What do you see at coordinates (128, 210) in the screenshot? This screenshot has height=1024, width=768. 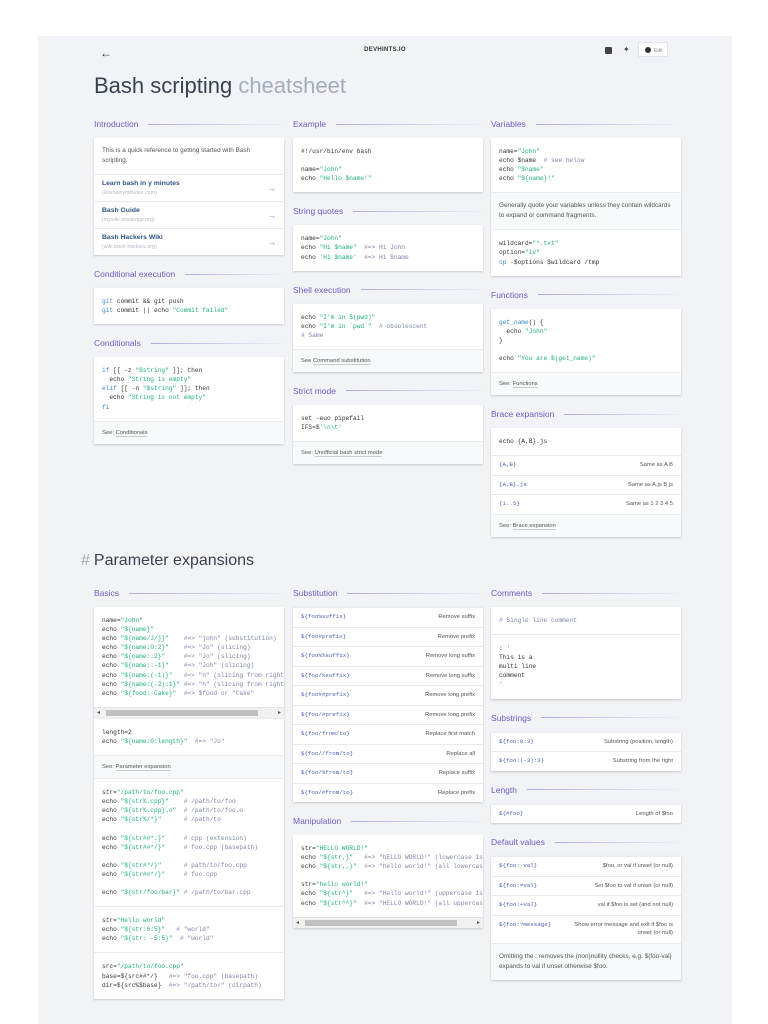 I see `link-title: Bash Guide` at bounding box center [128, 210].